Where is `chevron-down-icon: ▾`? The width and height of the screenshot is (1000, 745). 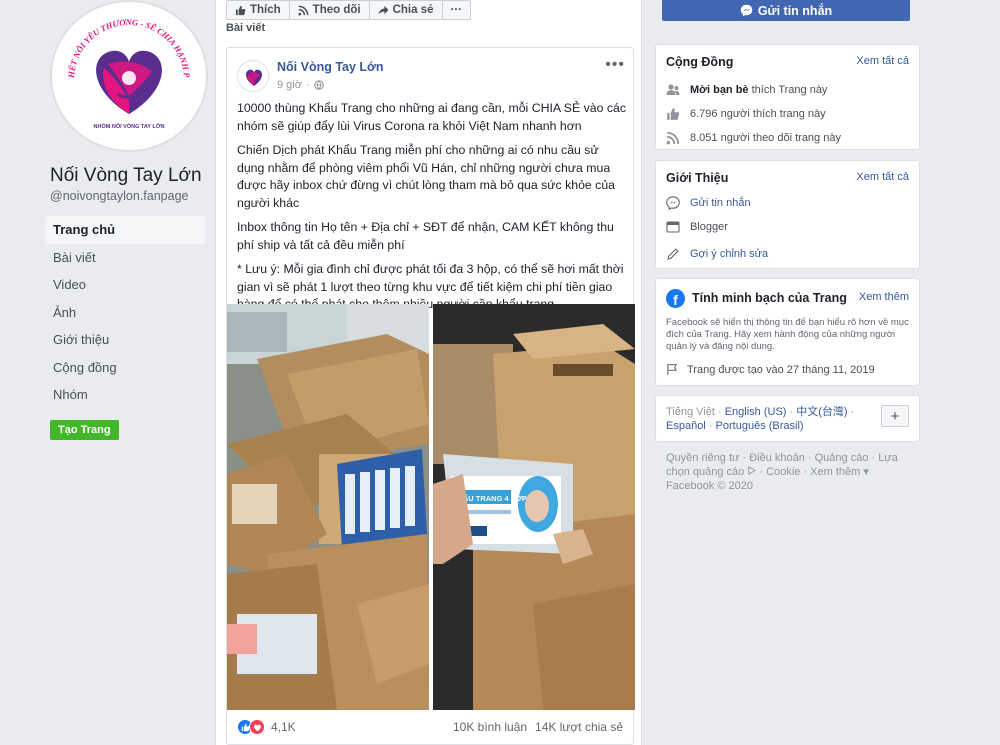 chevron-down-icon: ▾ is located at coordinates (866, 472).